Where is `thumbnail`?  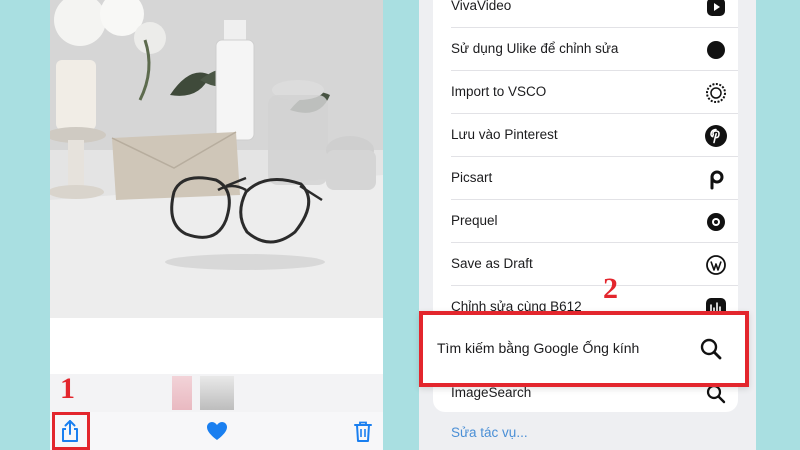
thumbnail is located at coordinates (182, 393).